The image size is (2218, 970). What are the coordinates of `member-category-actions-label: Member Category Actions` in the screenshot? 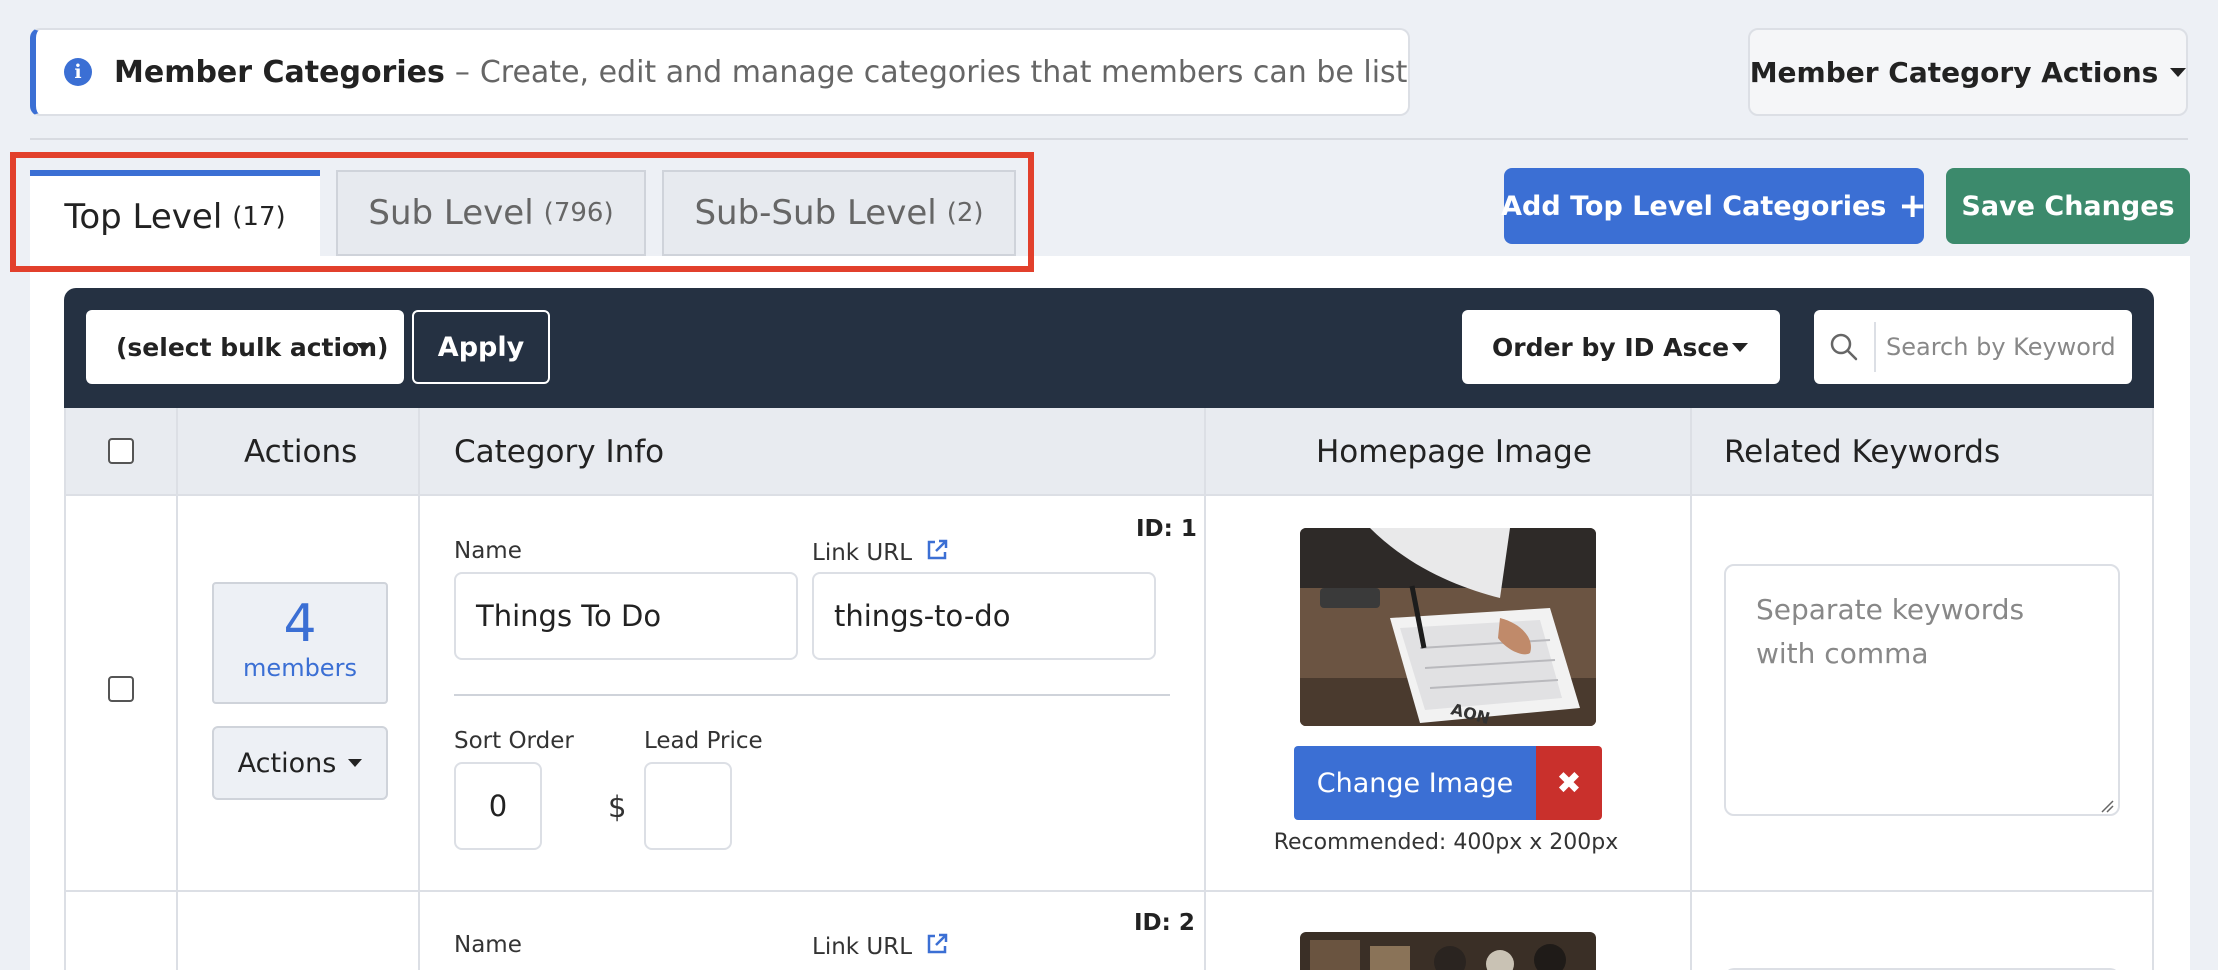 It's located at (1954, 72).